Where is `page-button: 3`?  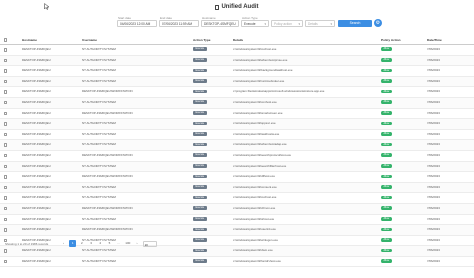 page-button: 3 is located at coordinates (91, 243).